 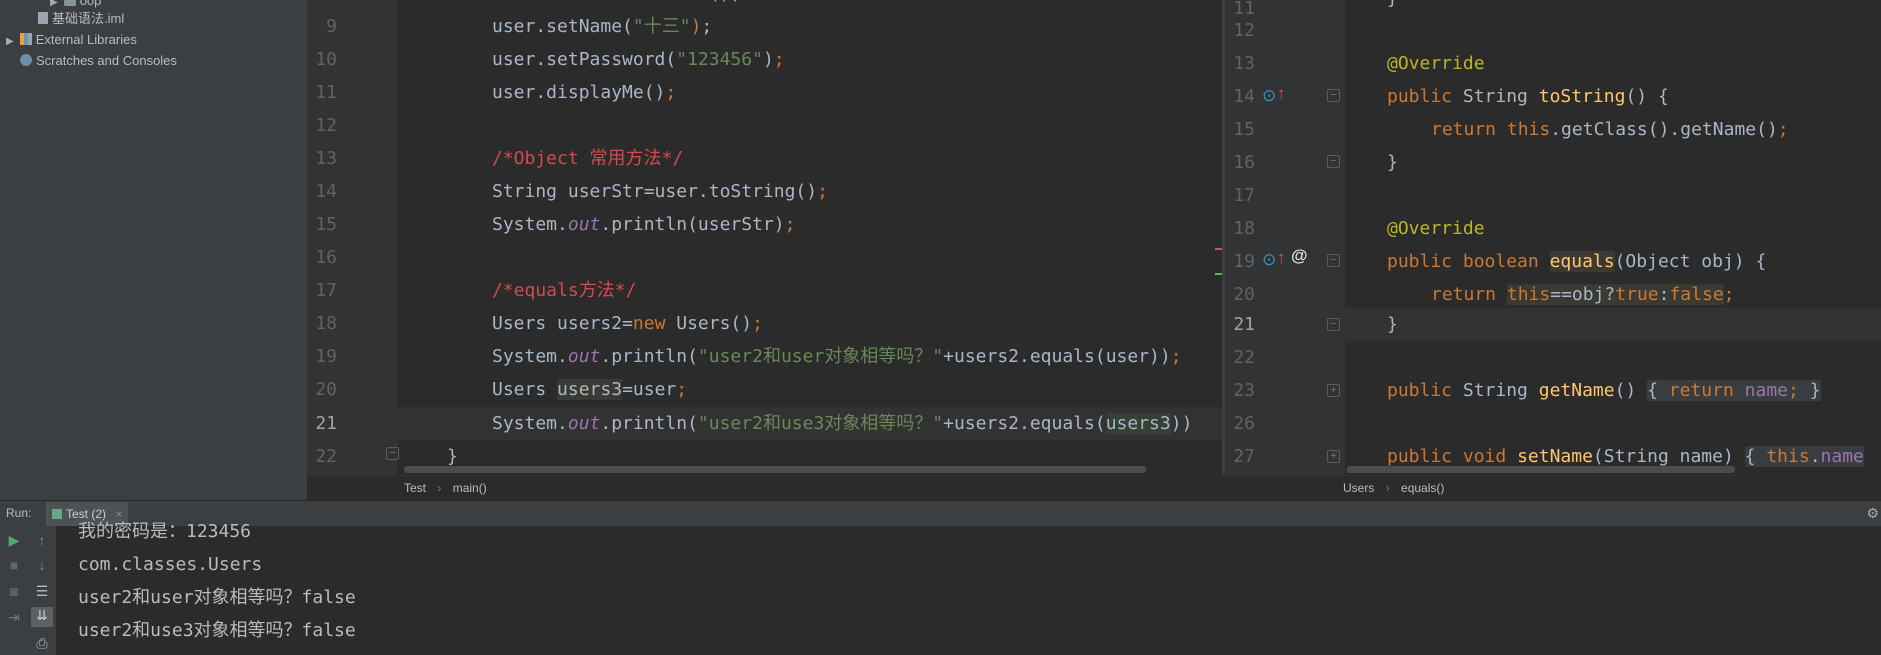 What do you see at coordinates (42, 643) in the screenshot?
I see `print-icon: ⎙` at bounding box center [42, 643].